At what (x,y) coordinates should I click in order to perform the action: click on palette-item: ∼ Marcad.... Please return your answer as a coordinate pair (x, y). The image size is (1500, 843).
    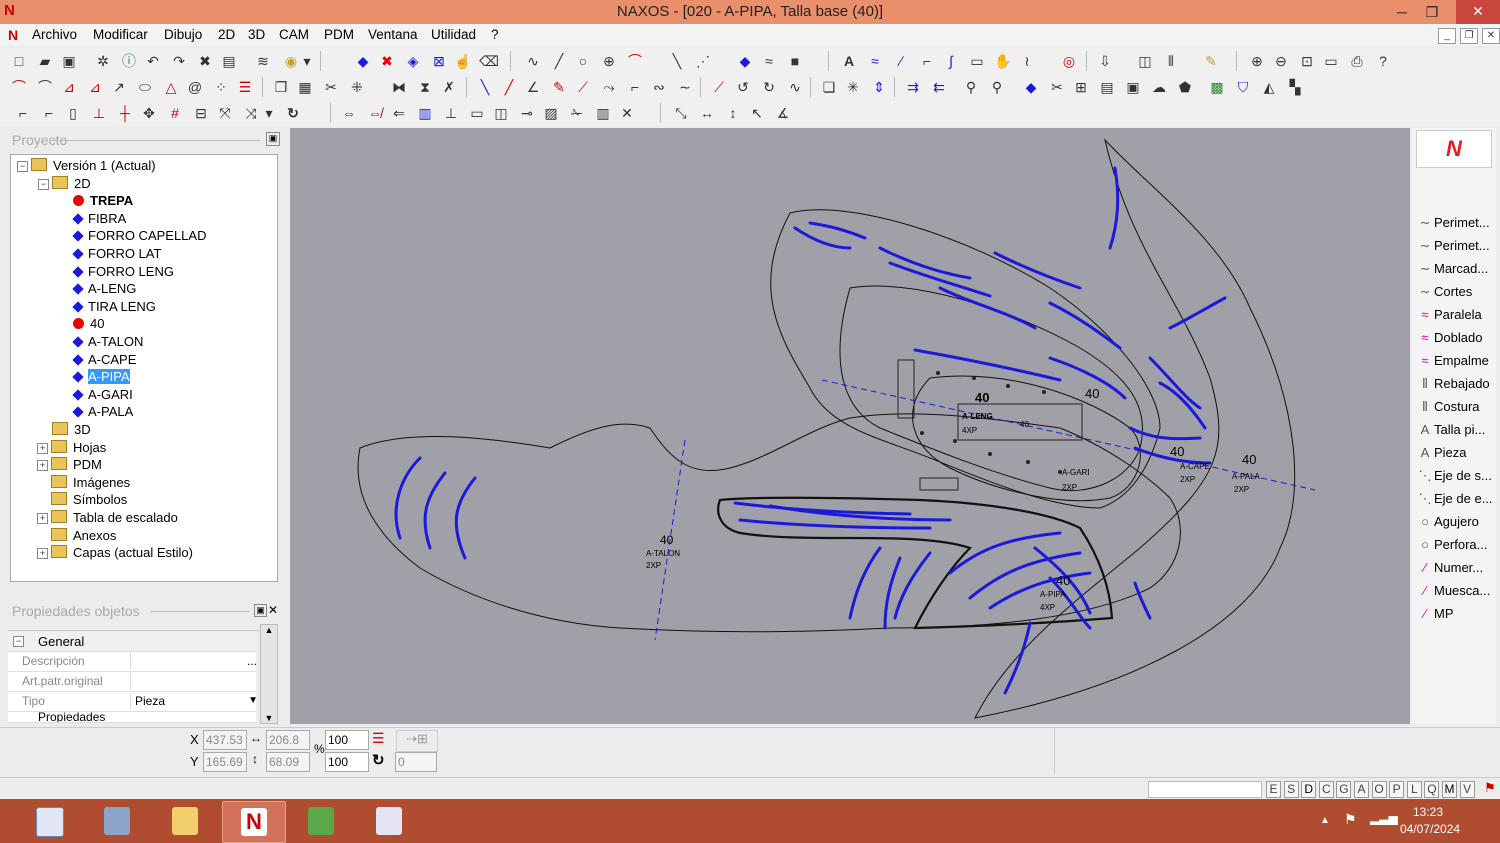
    Looking at the image, I should click on (1456, 269).